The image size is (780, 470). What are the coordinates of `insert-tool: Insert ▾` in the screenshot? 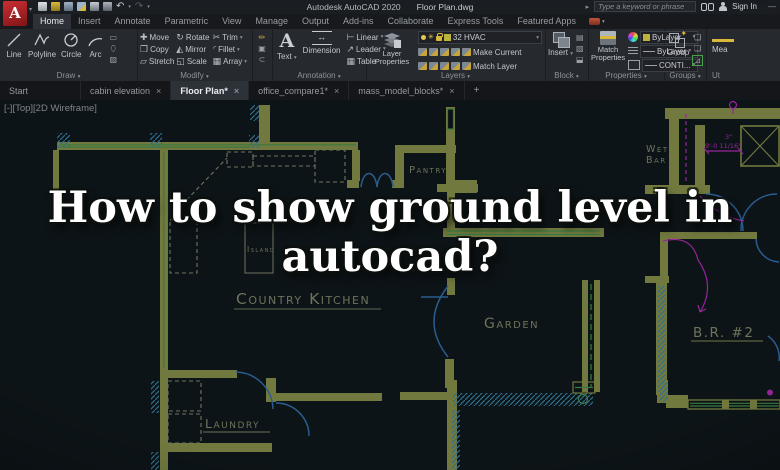 It's located at (560, 44).